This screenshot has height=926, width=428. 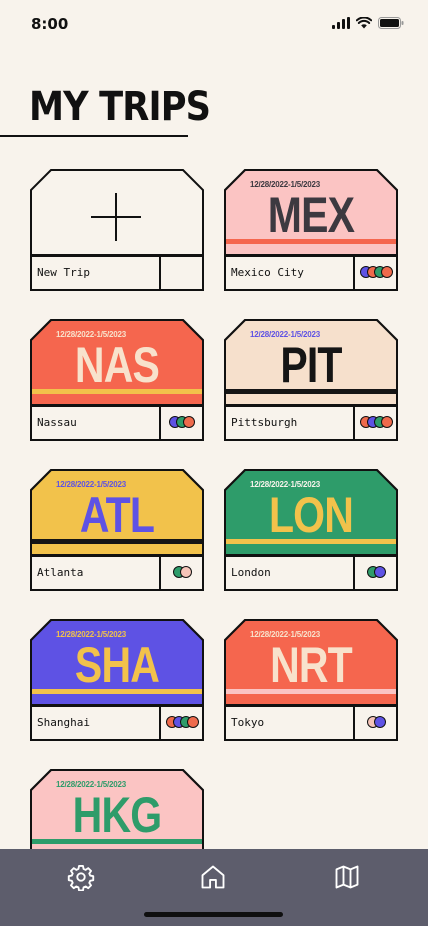 What do you see at coordinates (341, 23) in the screenshot?
I see `signal-icon` at bounding box center [341, 23].